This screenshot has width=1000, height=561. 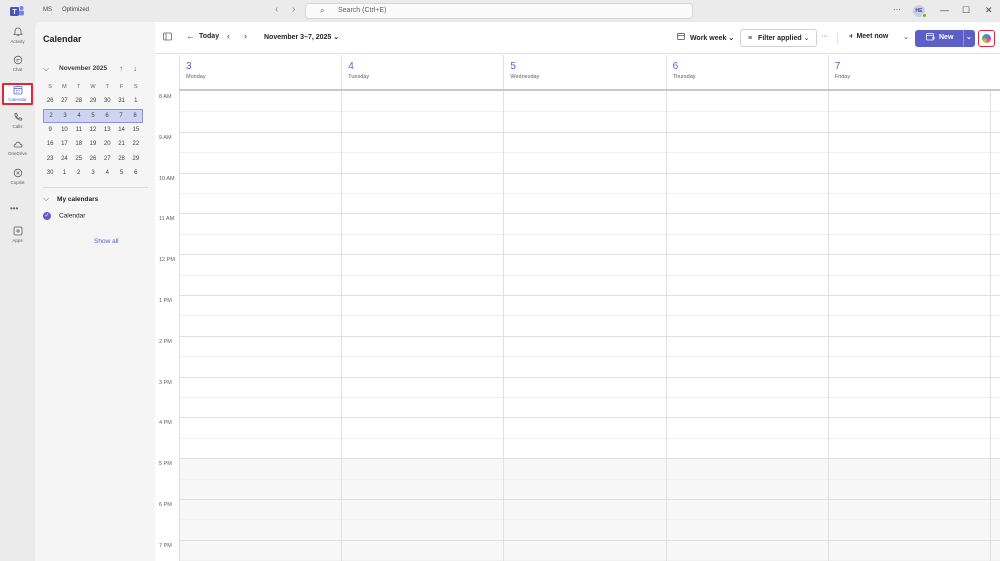 I want to click on rail-label: Activity, so click(x=17, y=41).